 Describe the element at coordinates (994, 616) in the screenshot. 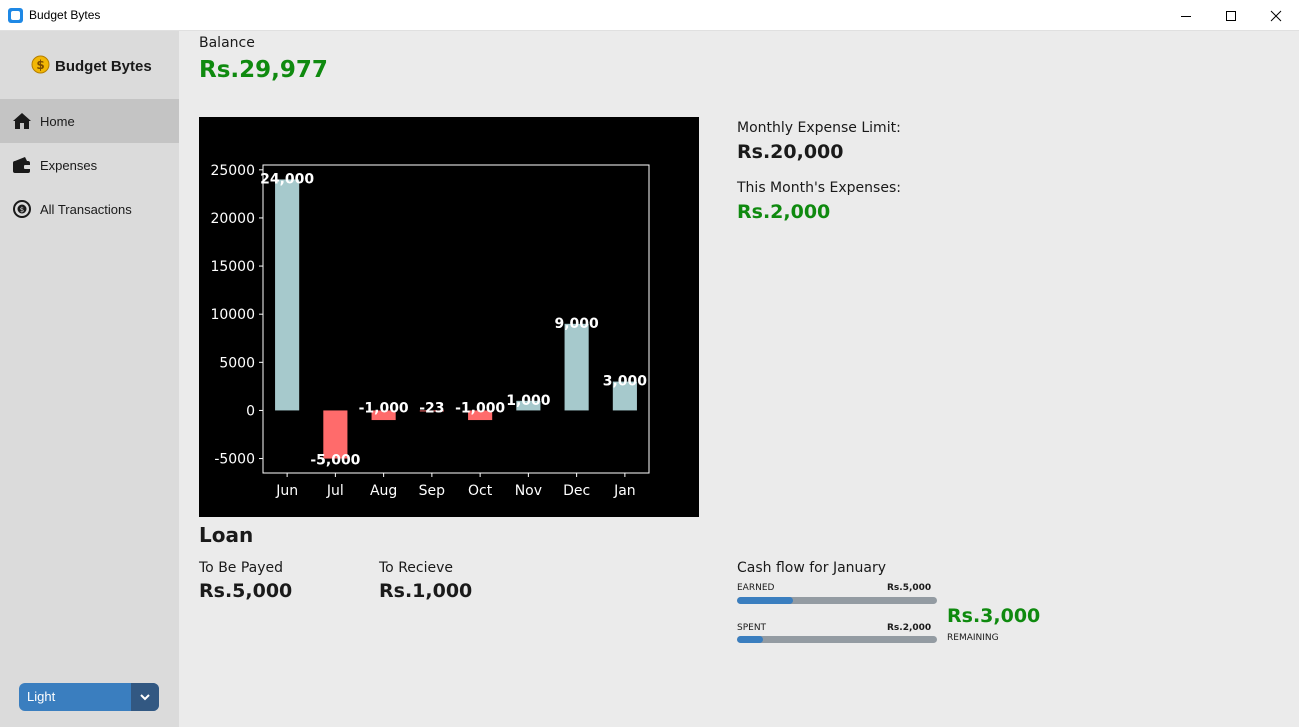

I see `remaining-value: Rs.3,000` at that location.